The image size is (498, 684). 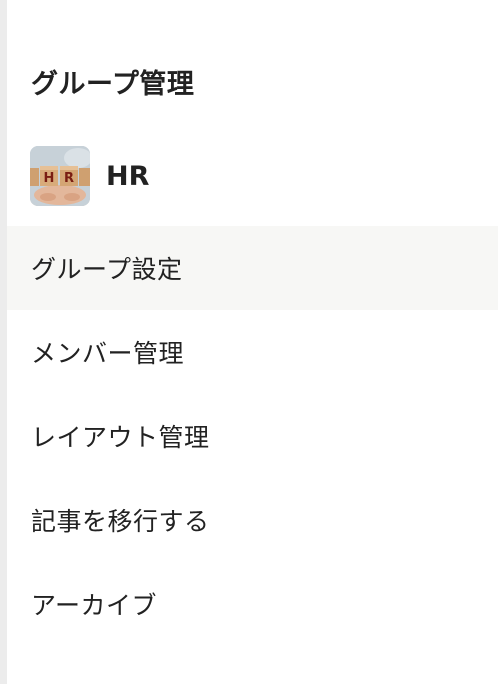 What do you see at coordinates (128, 176) in the screenshot?
I see `group-name: HR` at bounding box center [128, 176].